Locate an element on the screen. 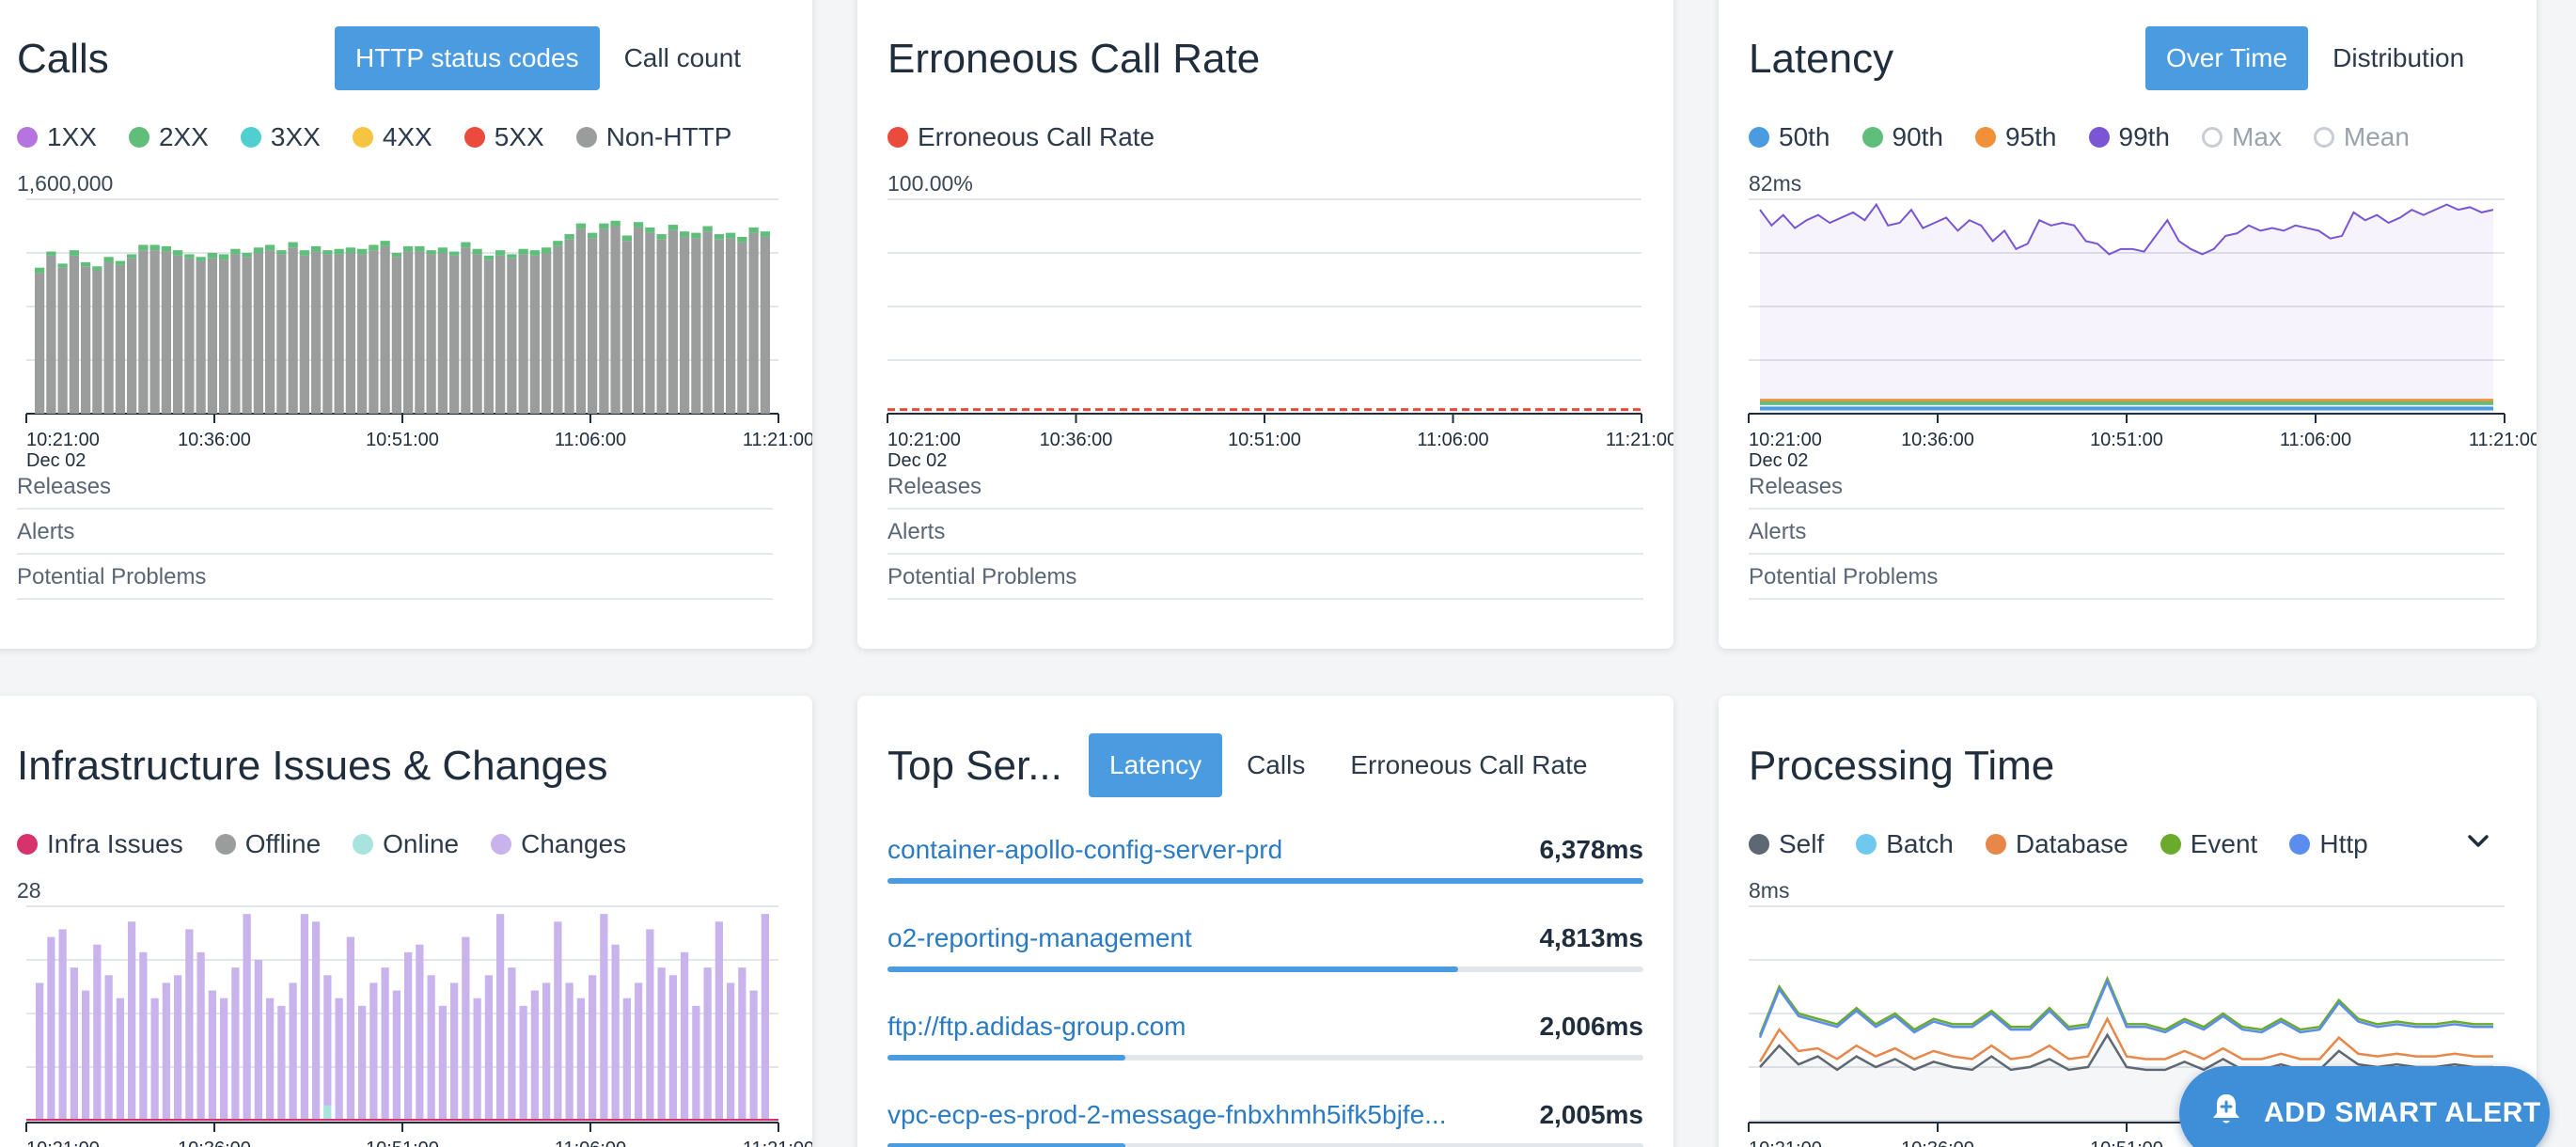  service-link: container-apollo-config-server-prd is located at coordinates (1193, 850).